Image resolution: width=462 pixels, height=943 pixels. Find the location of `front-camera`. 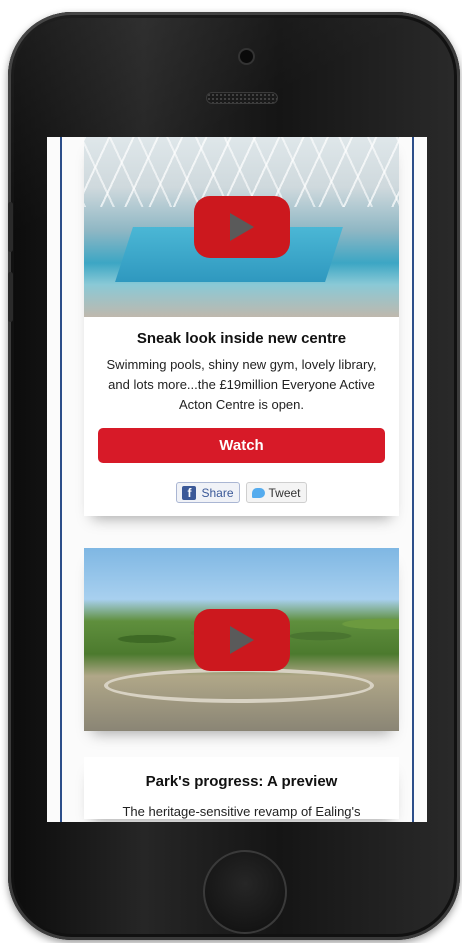

front-camera is located at coordinates (246, 56).